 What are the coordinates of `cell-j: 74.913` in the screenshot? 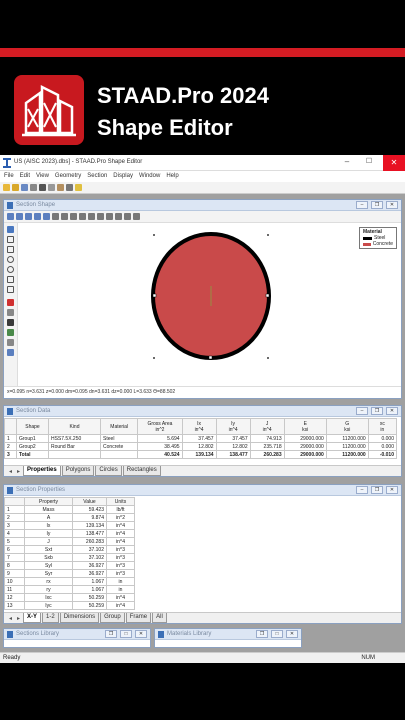 It's located at (267, 438).